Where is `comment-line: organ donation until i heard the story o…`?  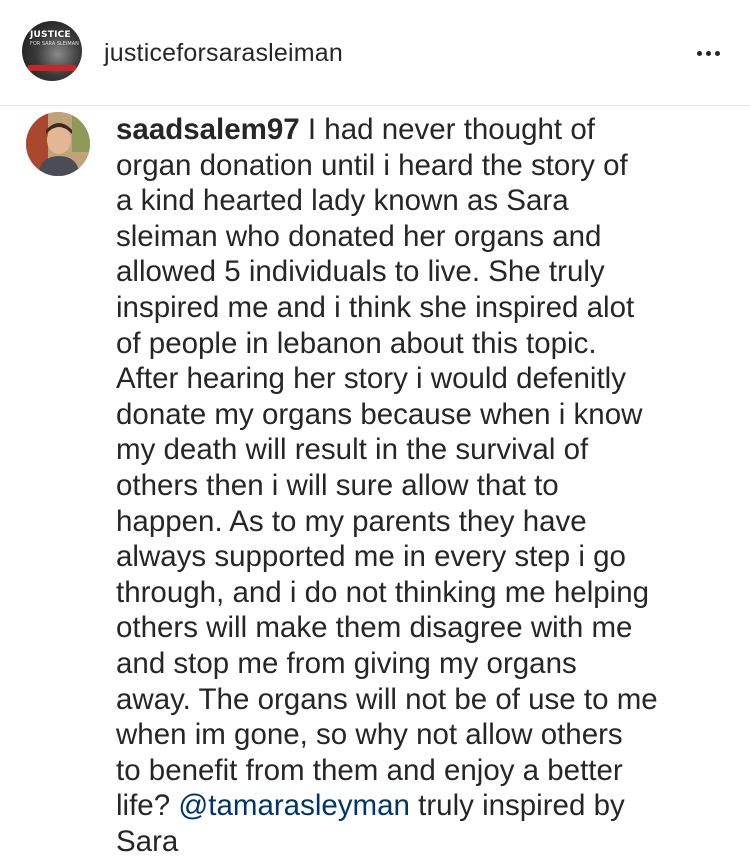 comment-line: organ donation until i heard the story o… is located at coordinates (372, 165).